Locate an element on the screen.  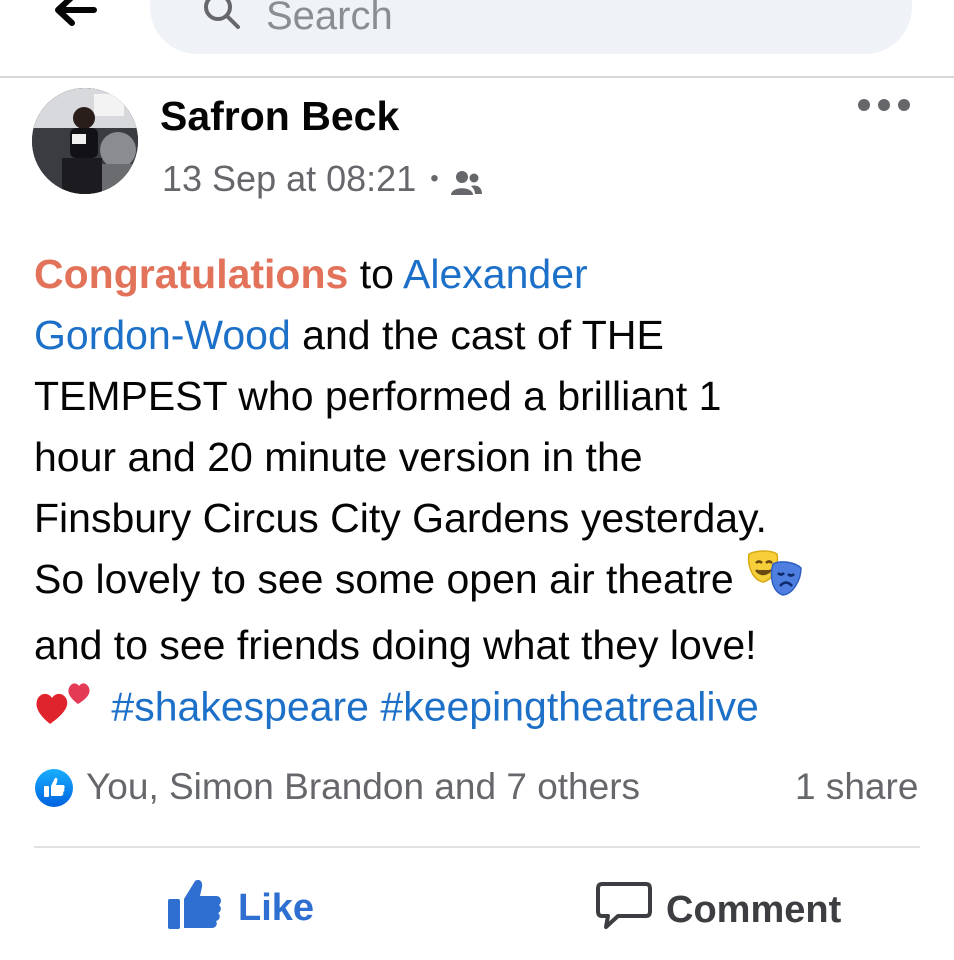
like-button: Like is located at coordinates (240, 906).